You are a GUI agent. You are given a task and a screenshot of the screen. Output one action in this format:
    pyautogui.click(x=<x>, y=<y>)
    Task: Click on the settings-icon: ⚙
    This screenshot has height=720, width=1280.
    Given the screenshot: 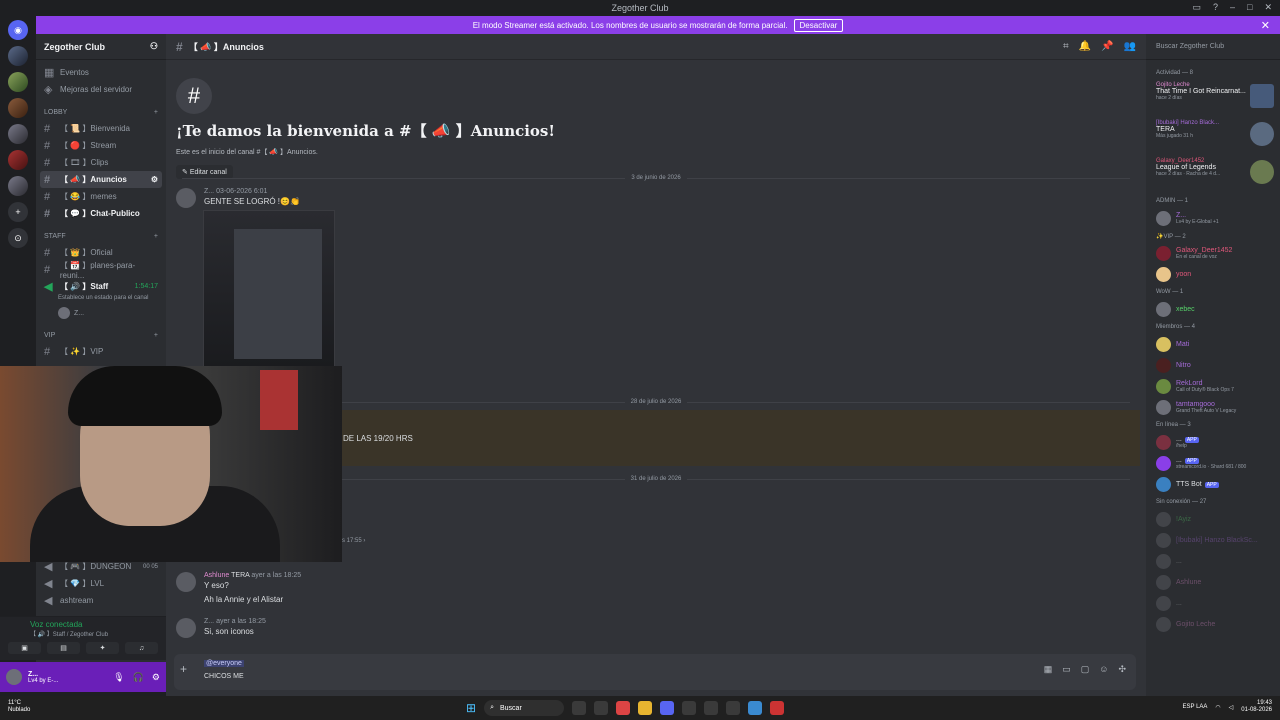 What is the action you would take?
    pyautogui.click(x=154, y=179)
    